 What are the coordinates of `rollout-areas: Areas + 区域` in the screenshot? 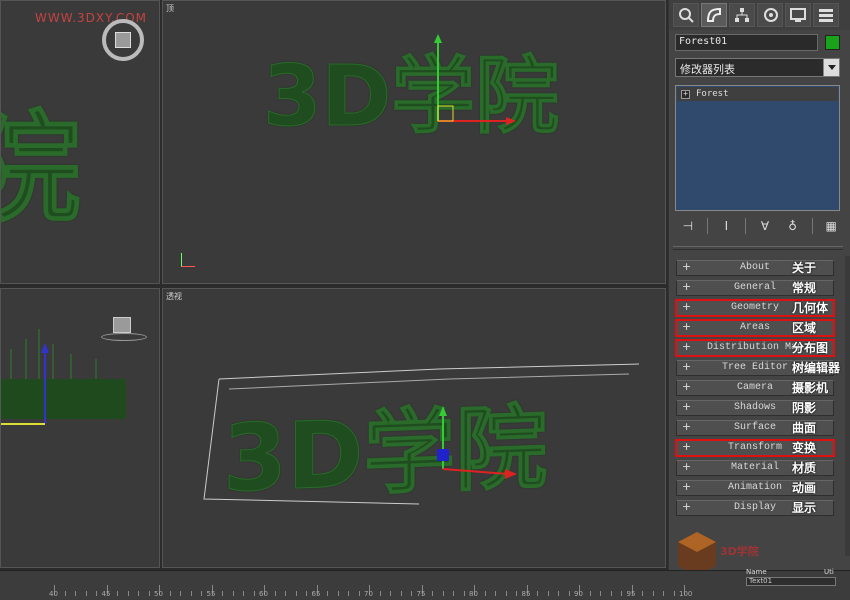 It's located at (762, 328).